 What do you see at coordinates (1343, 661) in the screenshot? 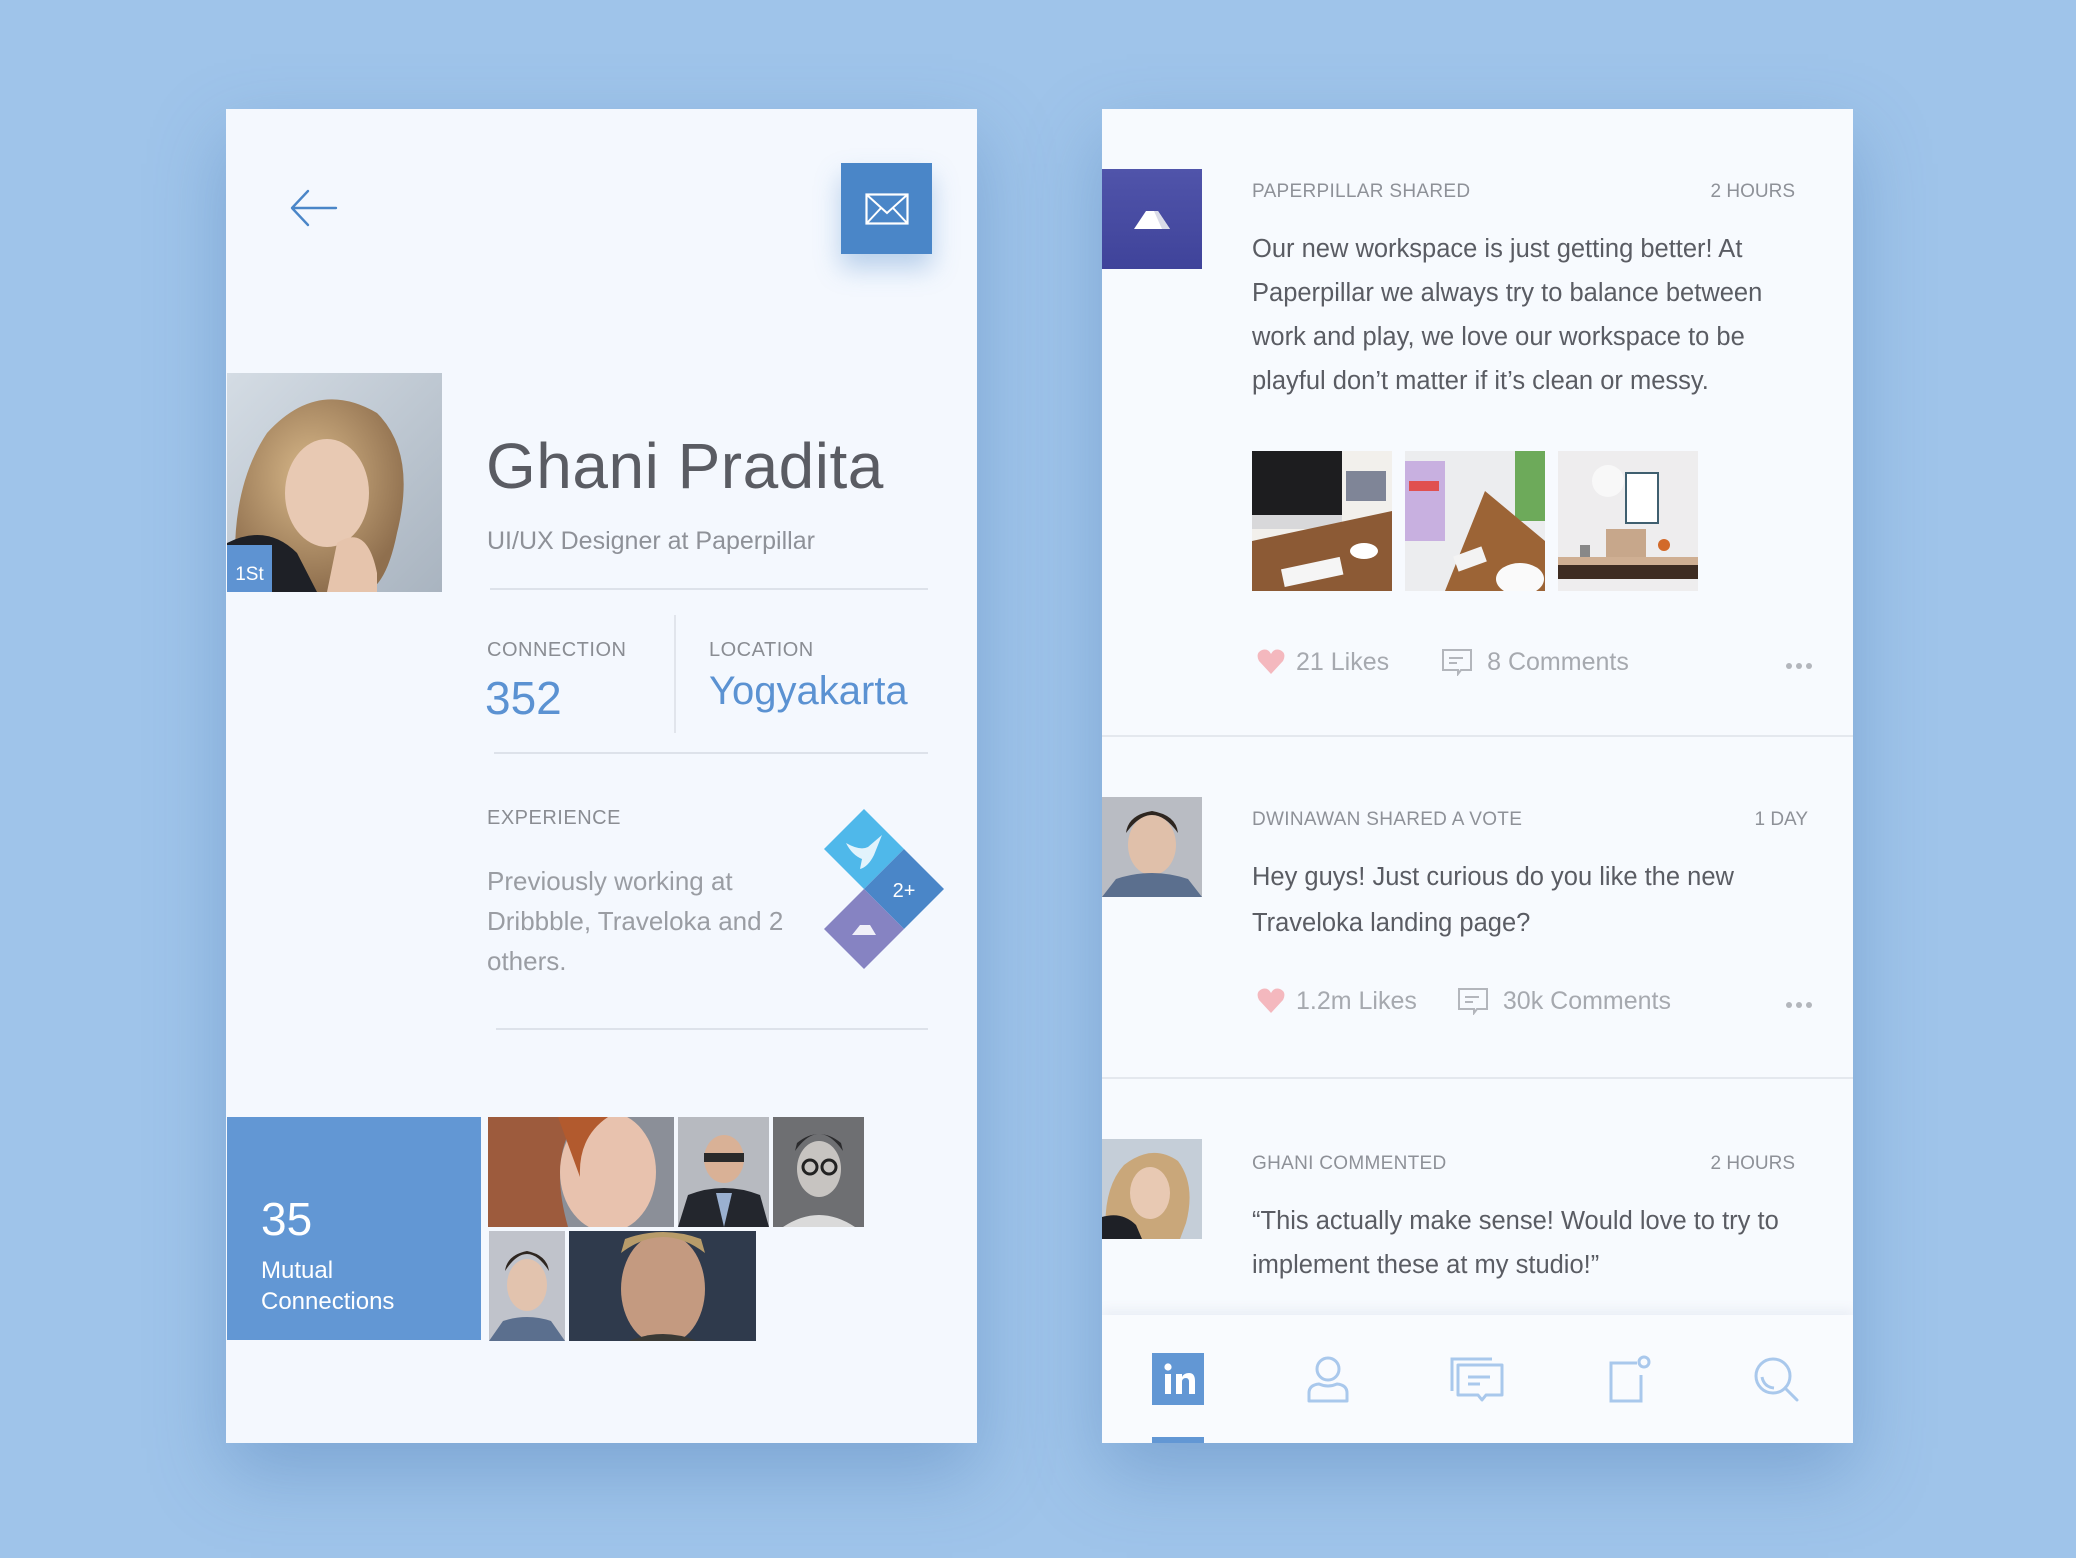
I see `like-count: 21 Likes` at bounding box center [1343, 661].